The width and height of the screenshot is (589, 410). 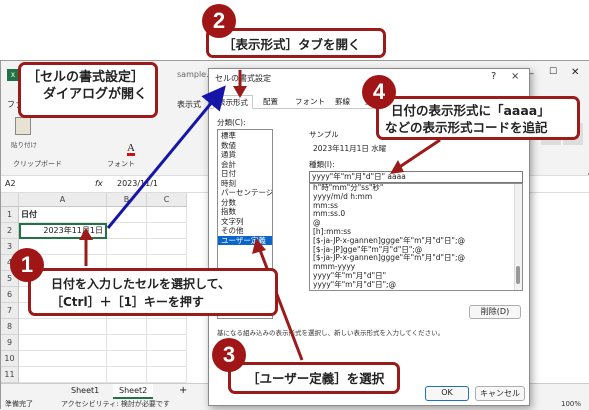 I want to click on callout-4-line1: 日付の表示形式に「aaaa」, so click(x=470, y=110).